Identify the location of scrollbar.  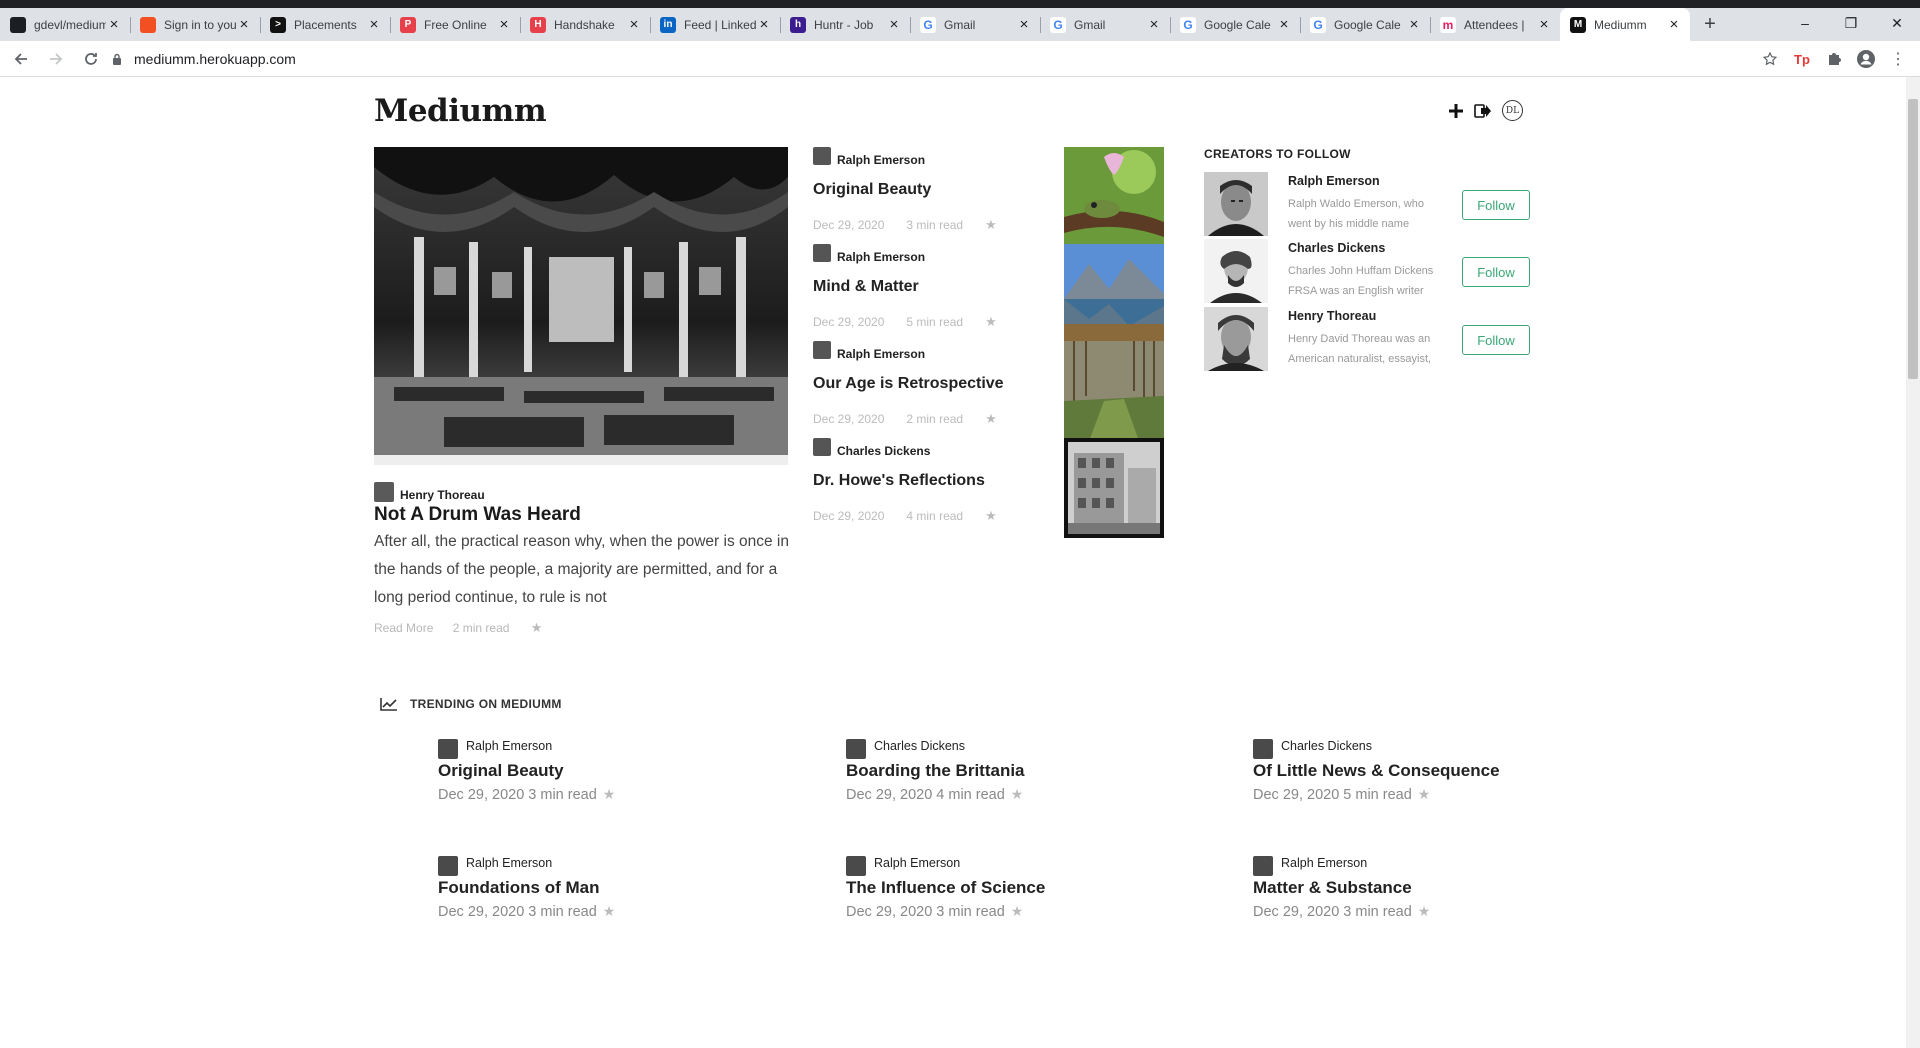
(1913, 562).